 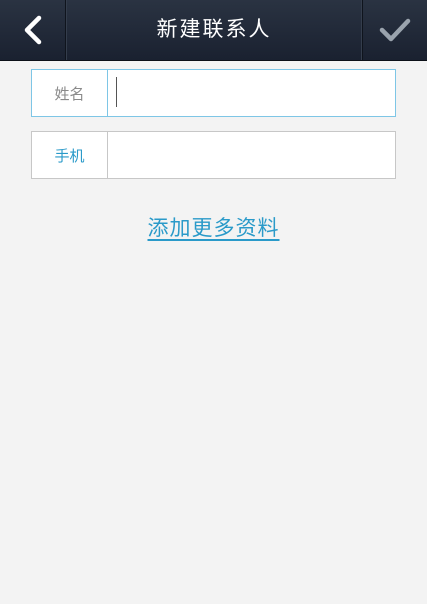 What do you see at coordinates (251, 93) in the screenshot?
I see `name-input` at bounding box center [251, 93].